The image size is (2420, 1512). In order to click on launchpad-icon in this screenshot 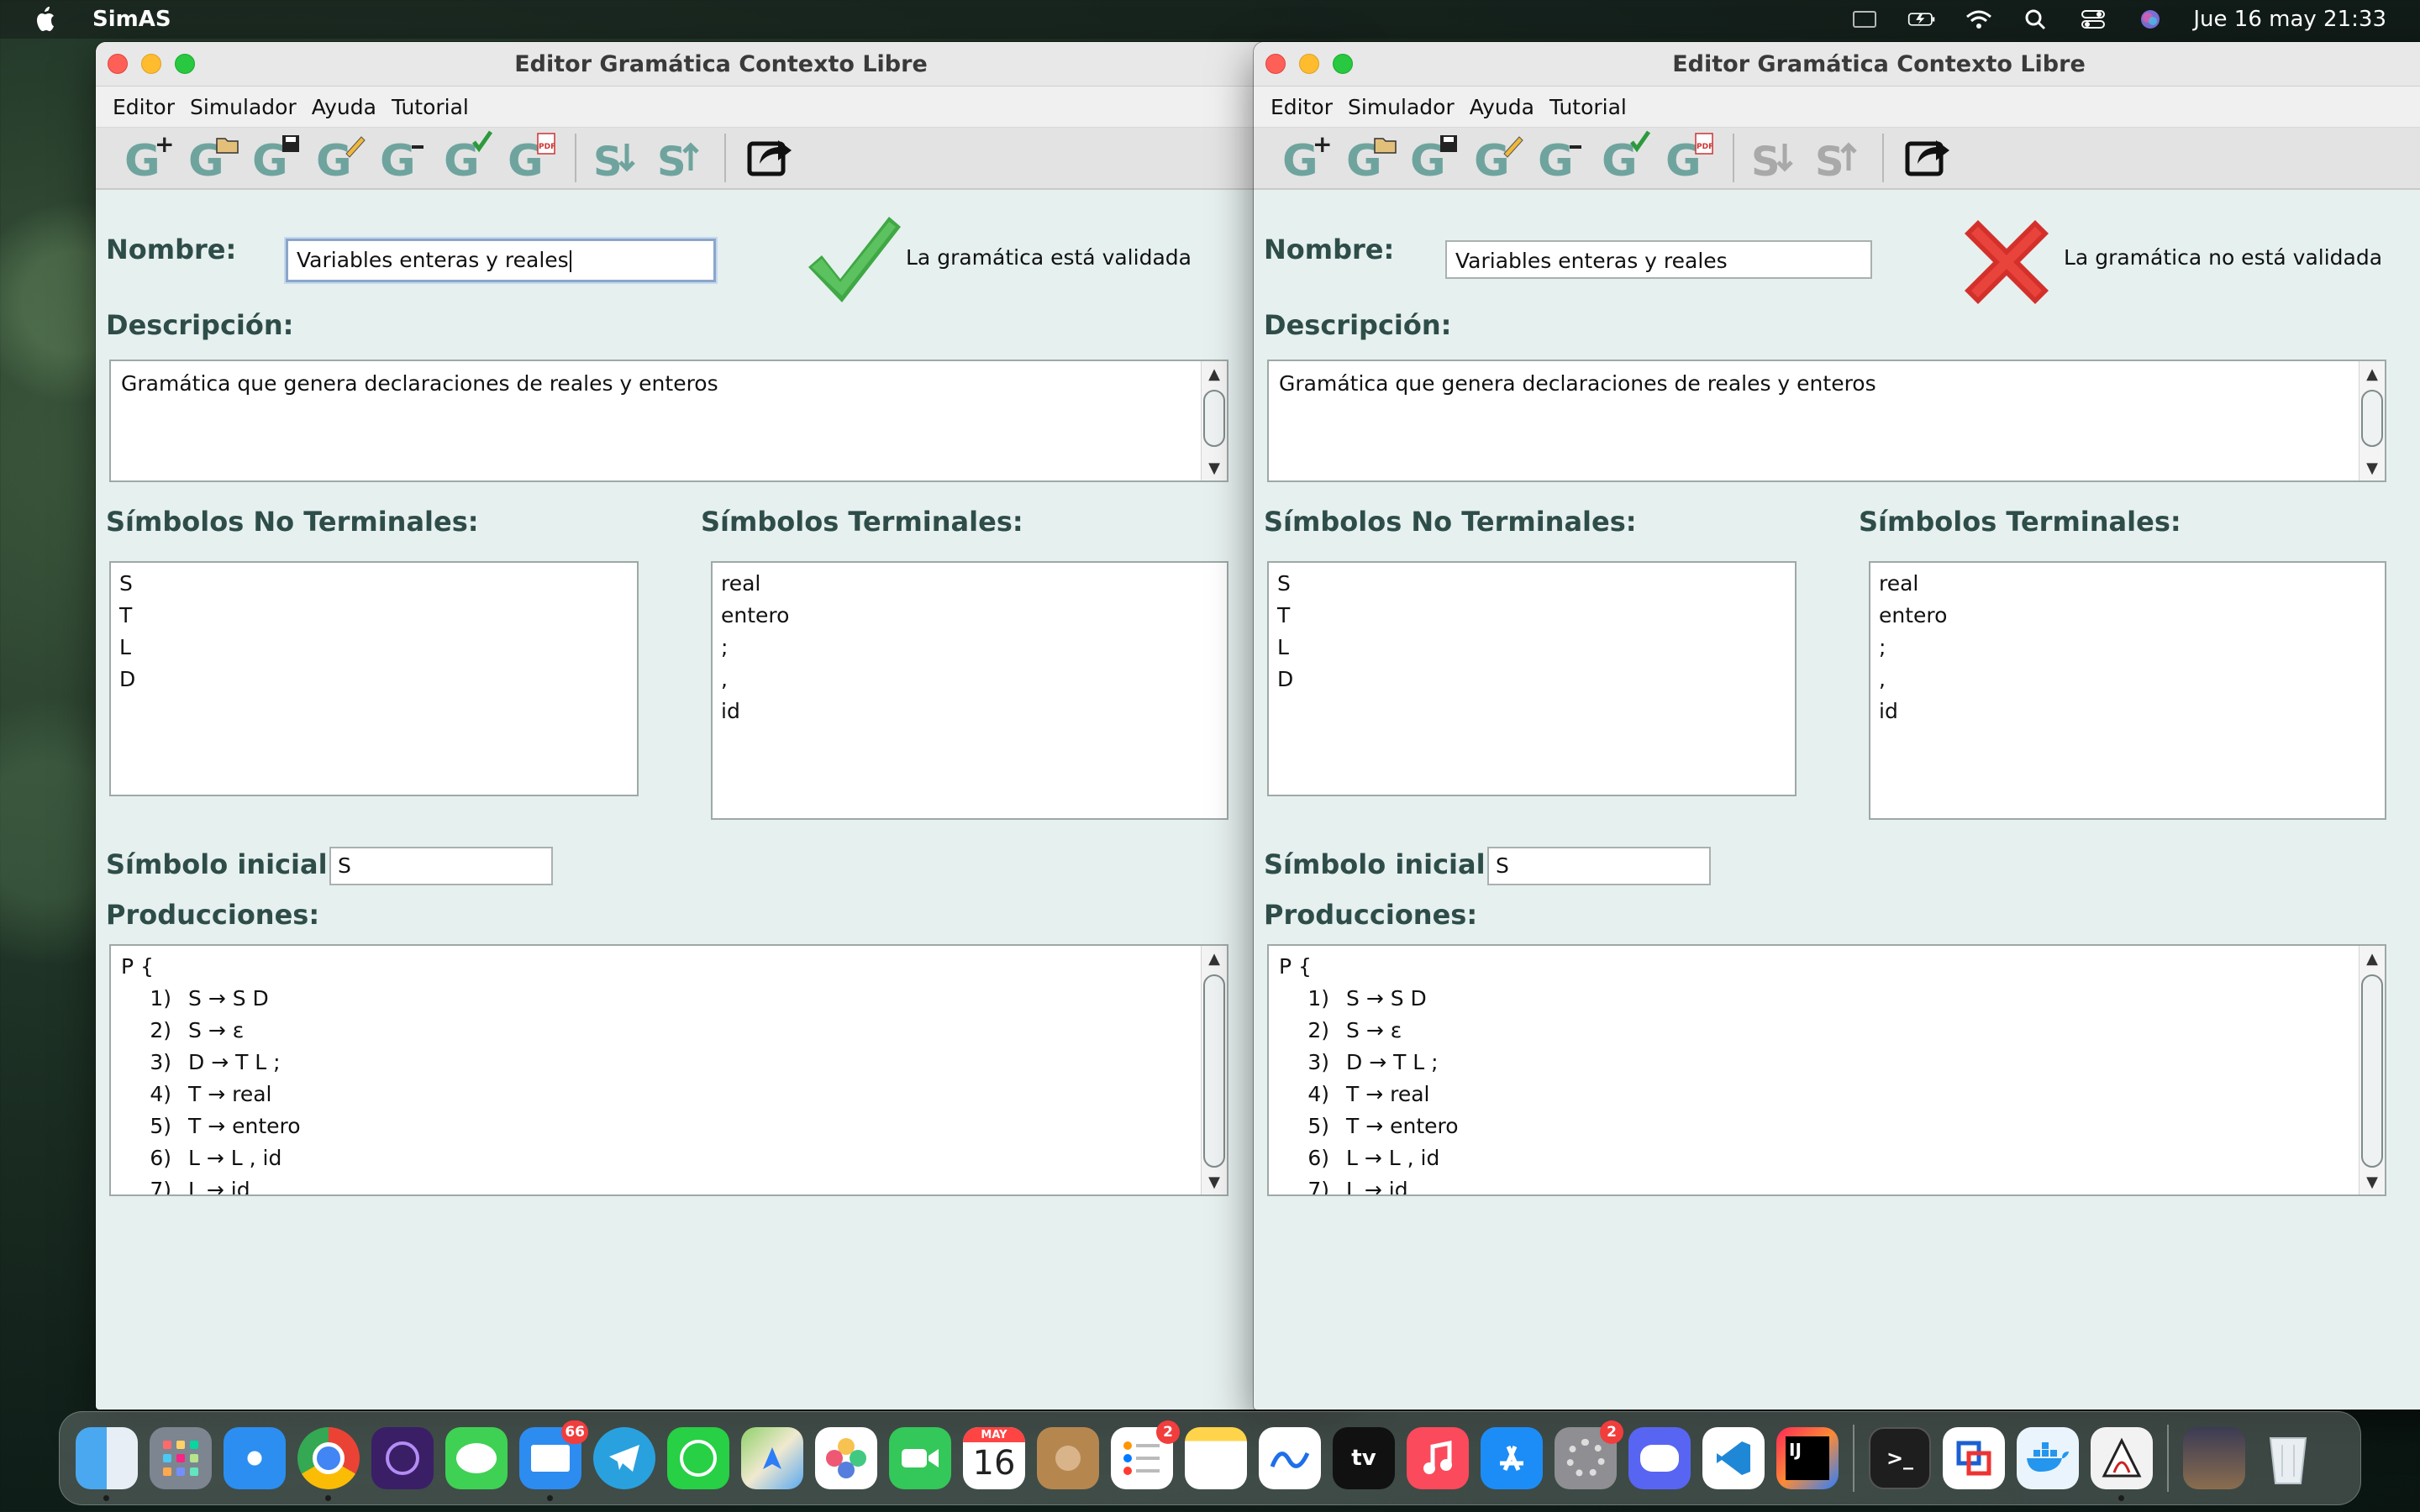, I will do `click(181, 1458)`.